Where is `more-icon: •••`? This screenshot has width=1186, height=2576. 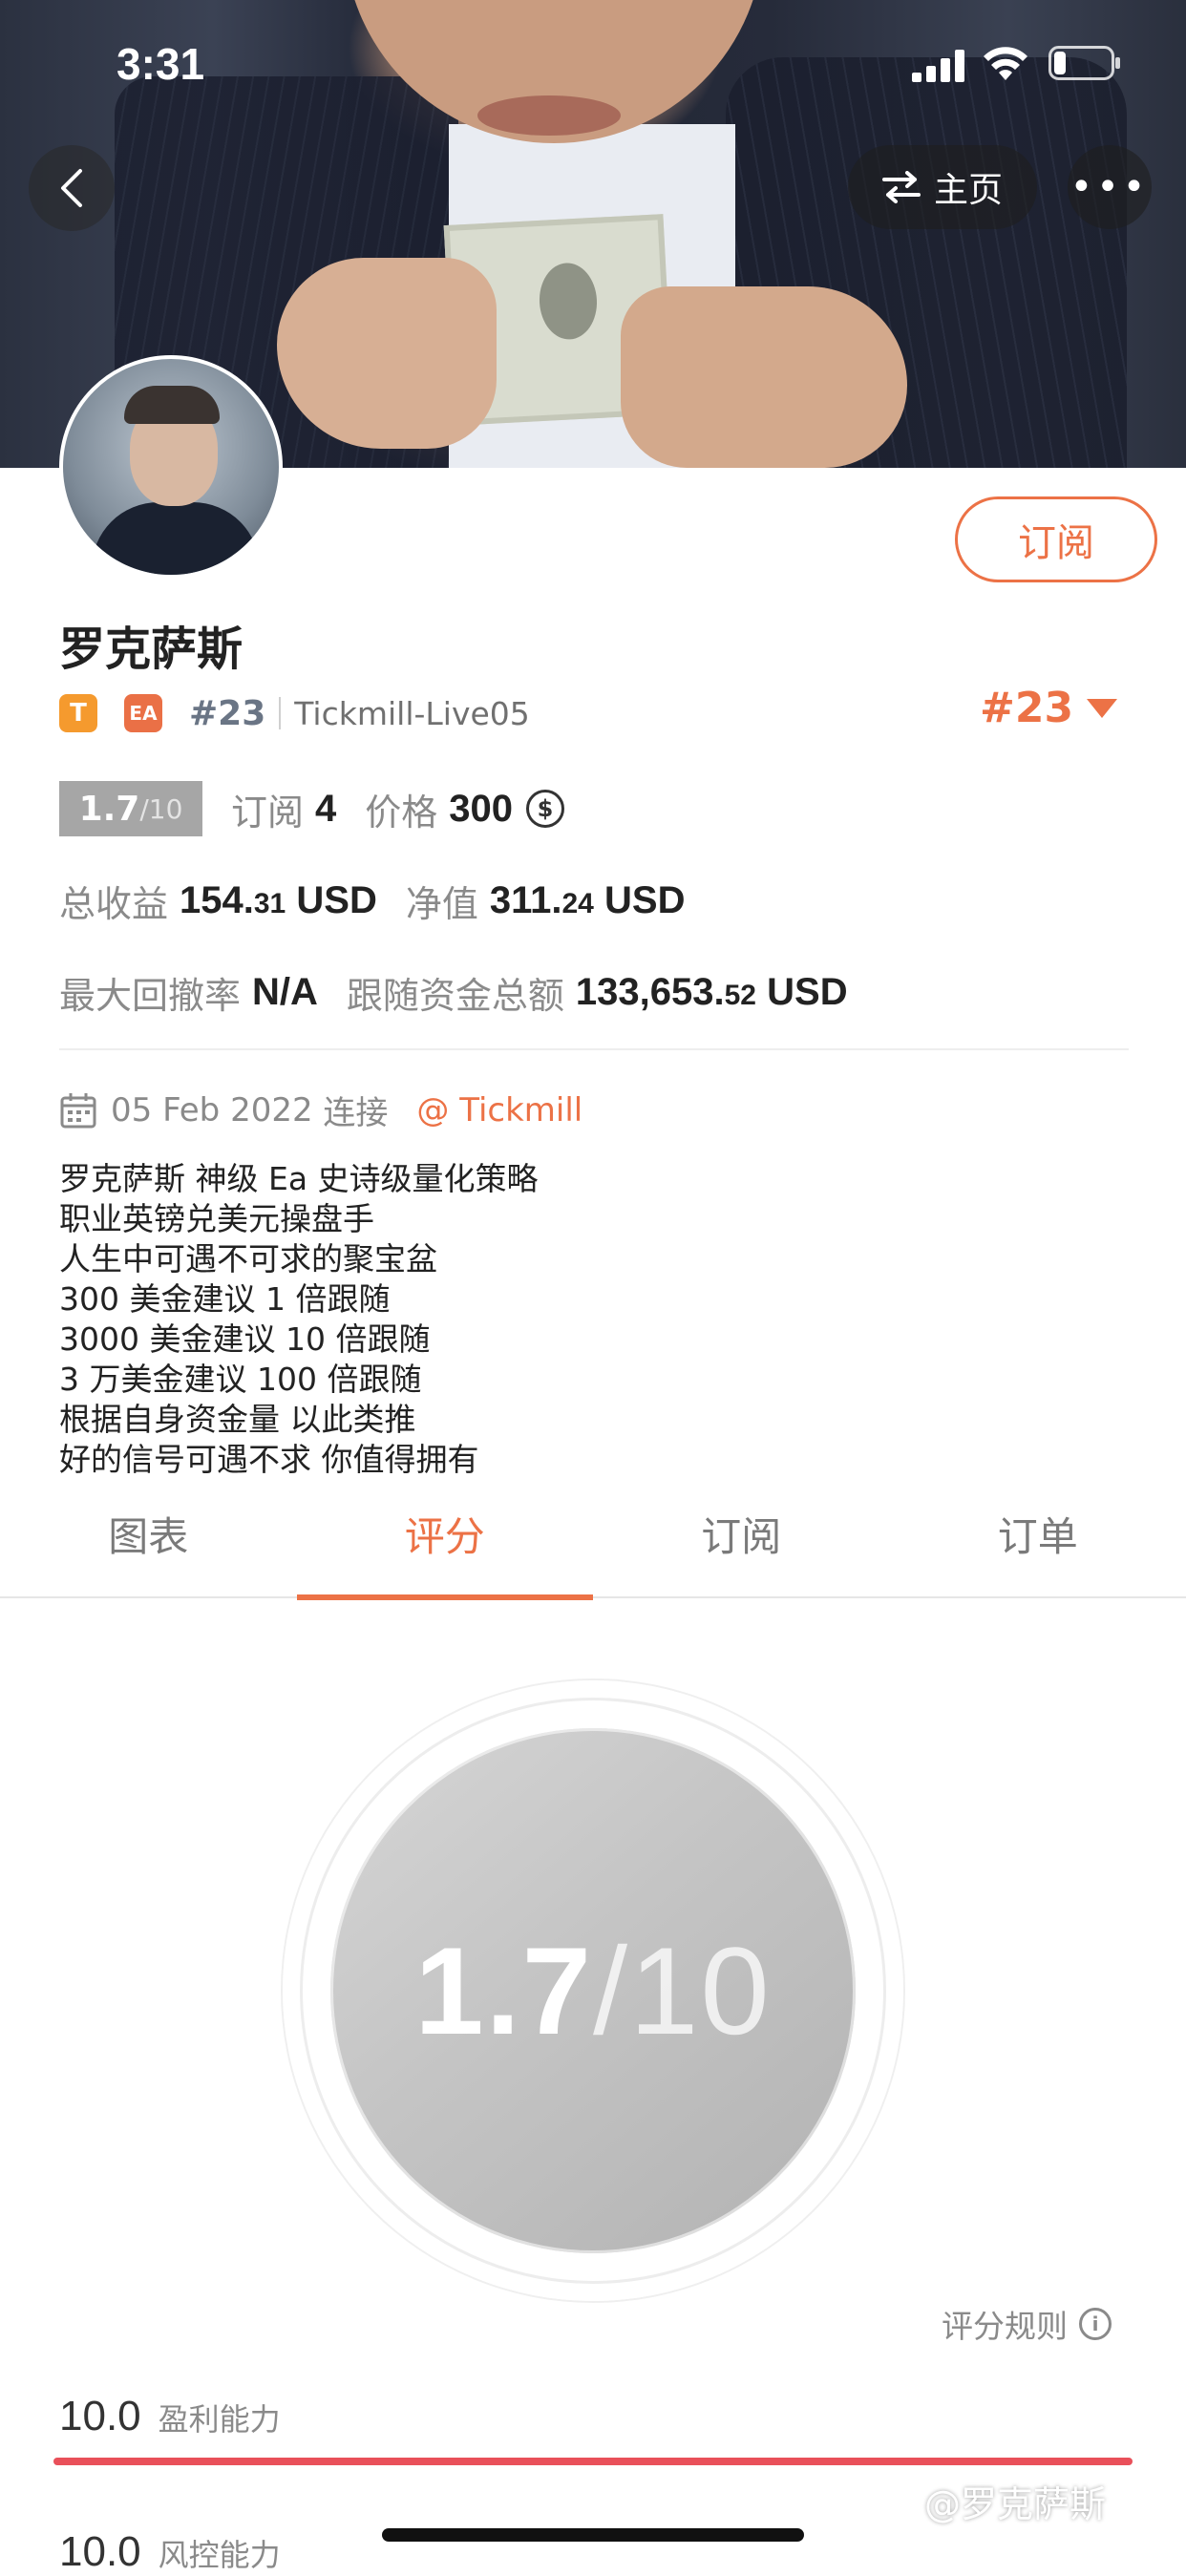 more-icon: ••• is located at coordinates (1110, 187).